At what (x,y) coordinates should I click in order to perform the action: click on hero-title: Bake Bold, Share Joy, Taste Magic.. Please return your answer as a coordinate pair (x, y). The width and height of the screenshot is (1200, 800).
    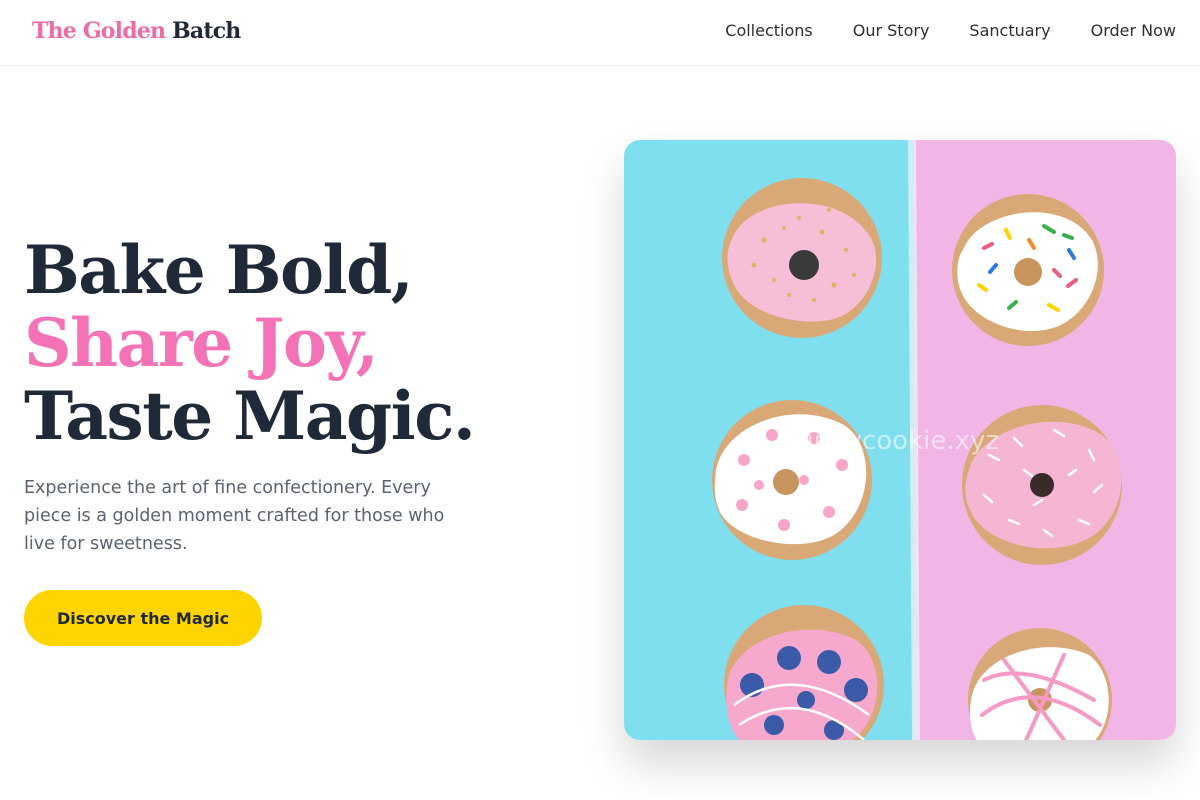
    Looking at the image, I should click on (250, 343).